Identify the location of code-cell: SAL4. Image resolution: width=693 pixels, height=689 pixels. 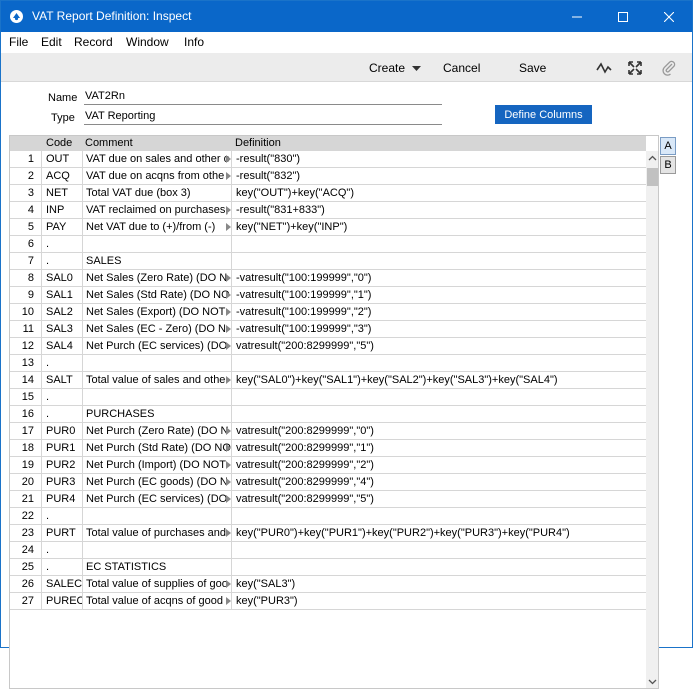
(62, 346).